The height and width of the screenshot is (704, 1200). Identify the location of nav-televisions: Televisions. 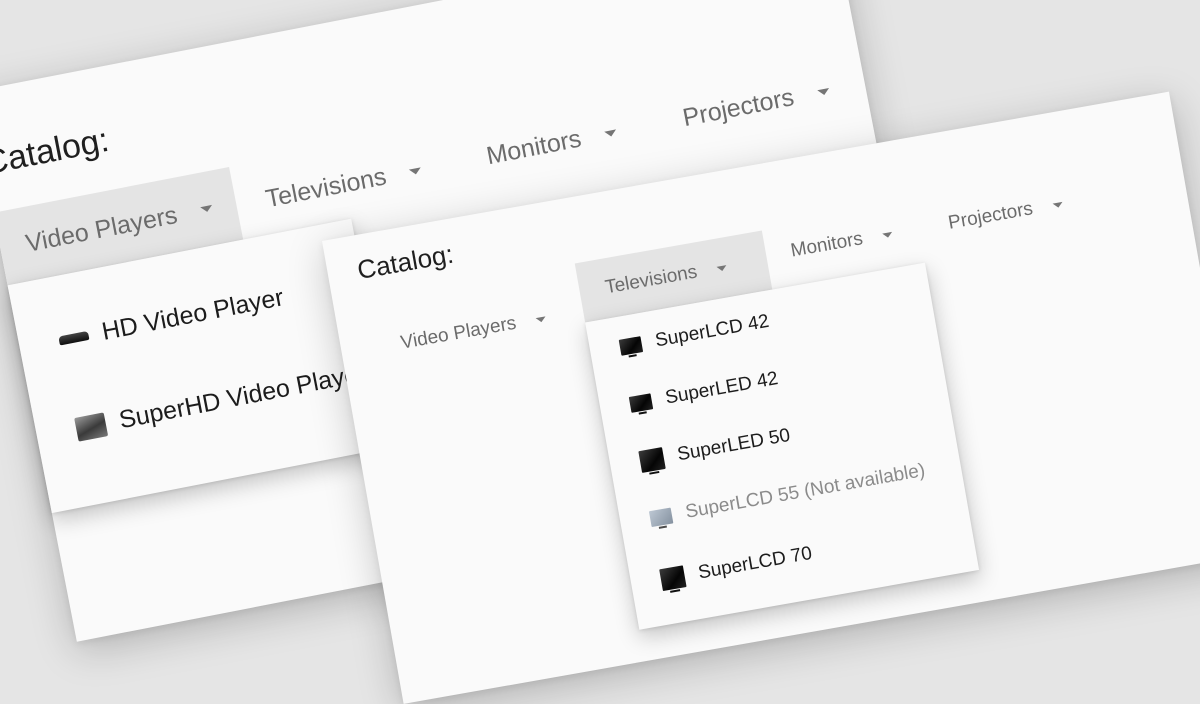
(343, 185).